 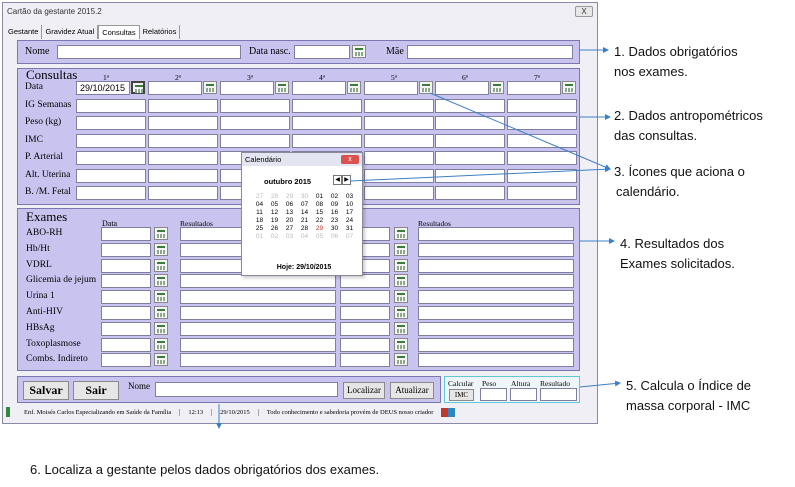 What do you see at coordinates (520, 131) in the screenshot?
I see `arrow-3a` at bounding box center [520, 131].